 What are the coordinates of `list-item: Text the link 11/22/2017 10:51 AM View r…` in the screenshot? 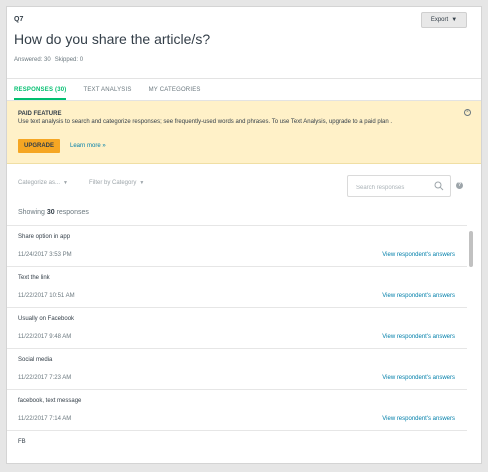 It's located at (237, 286).